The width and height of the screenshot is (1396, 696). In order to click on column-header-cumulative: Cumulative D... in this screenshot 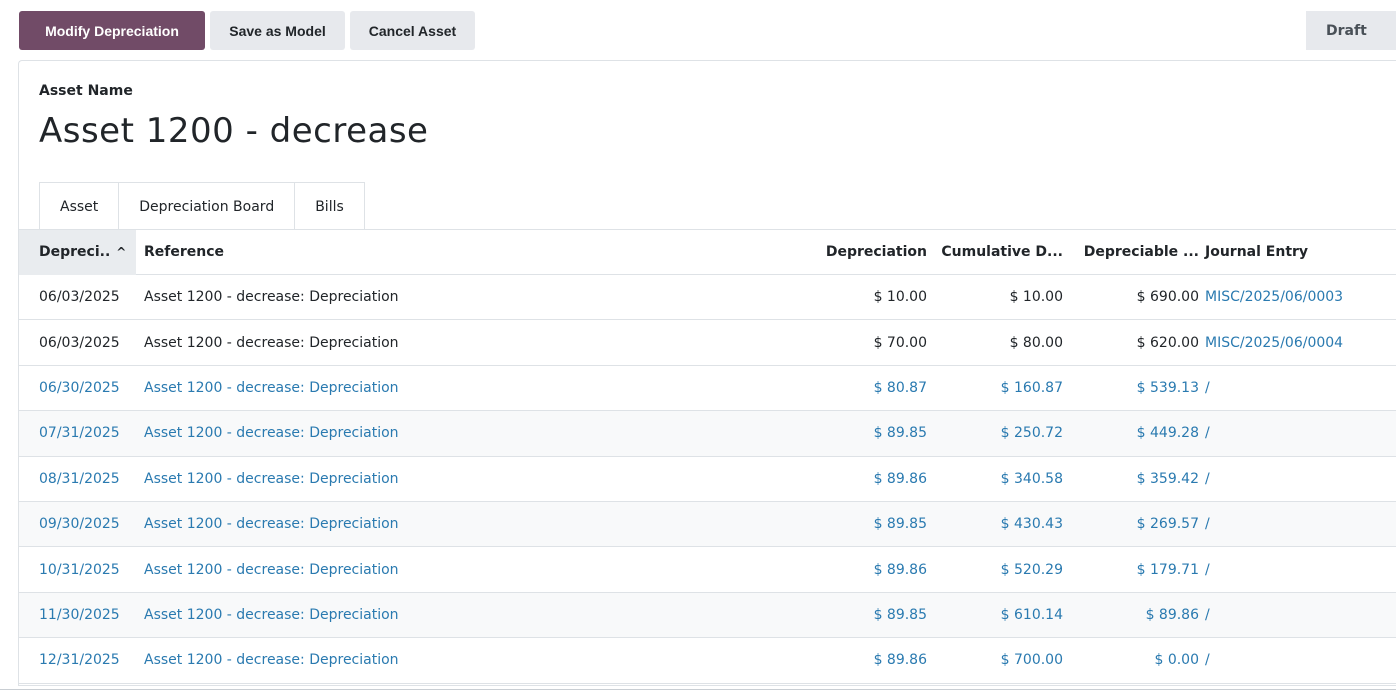, I will do `click(996, 252)`.